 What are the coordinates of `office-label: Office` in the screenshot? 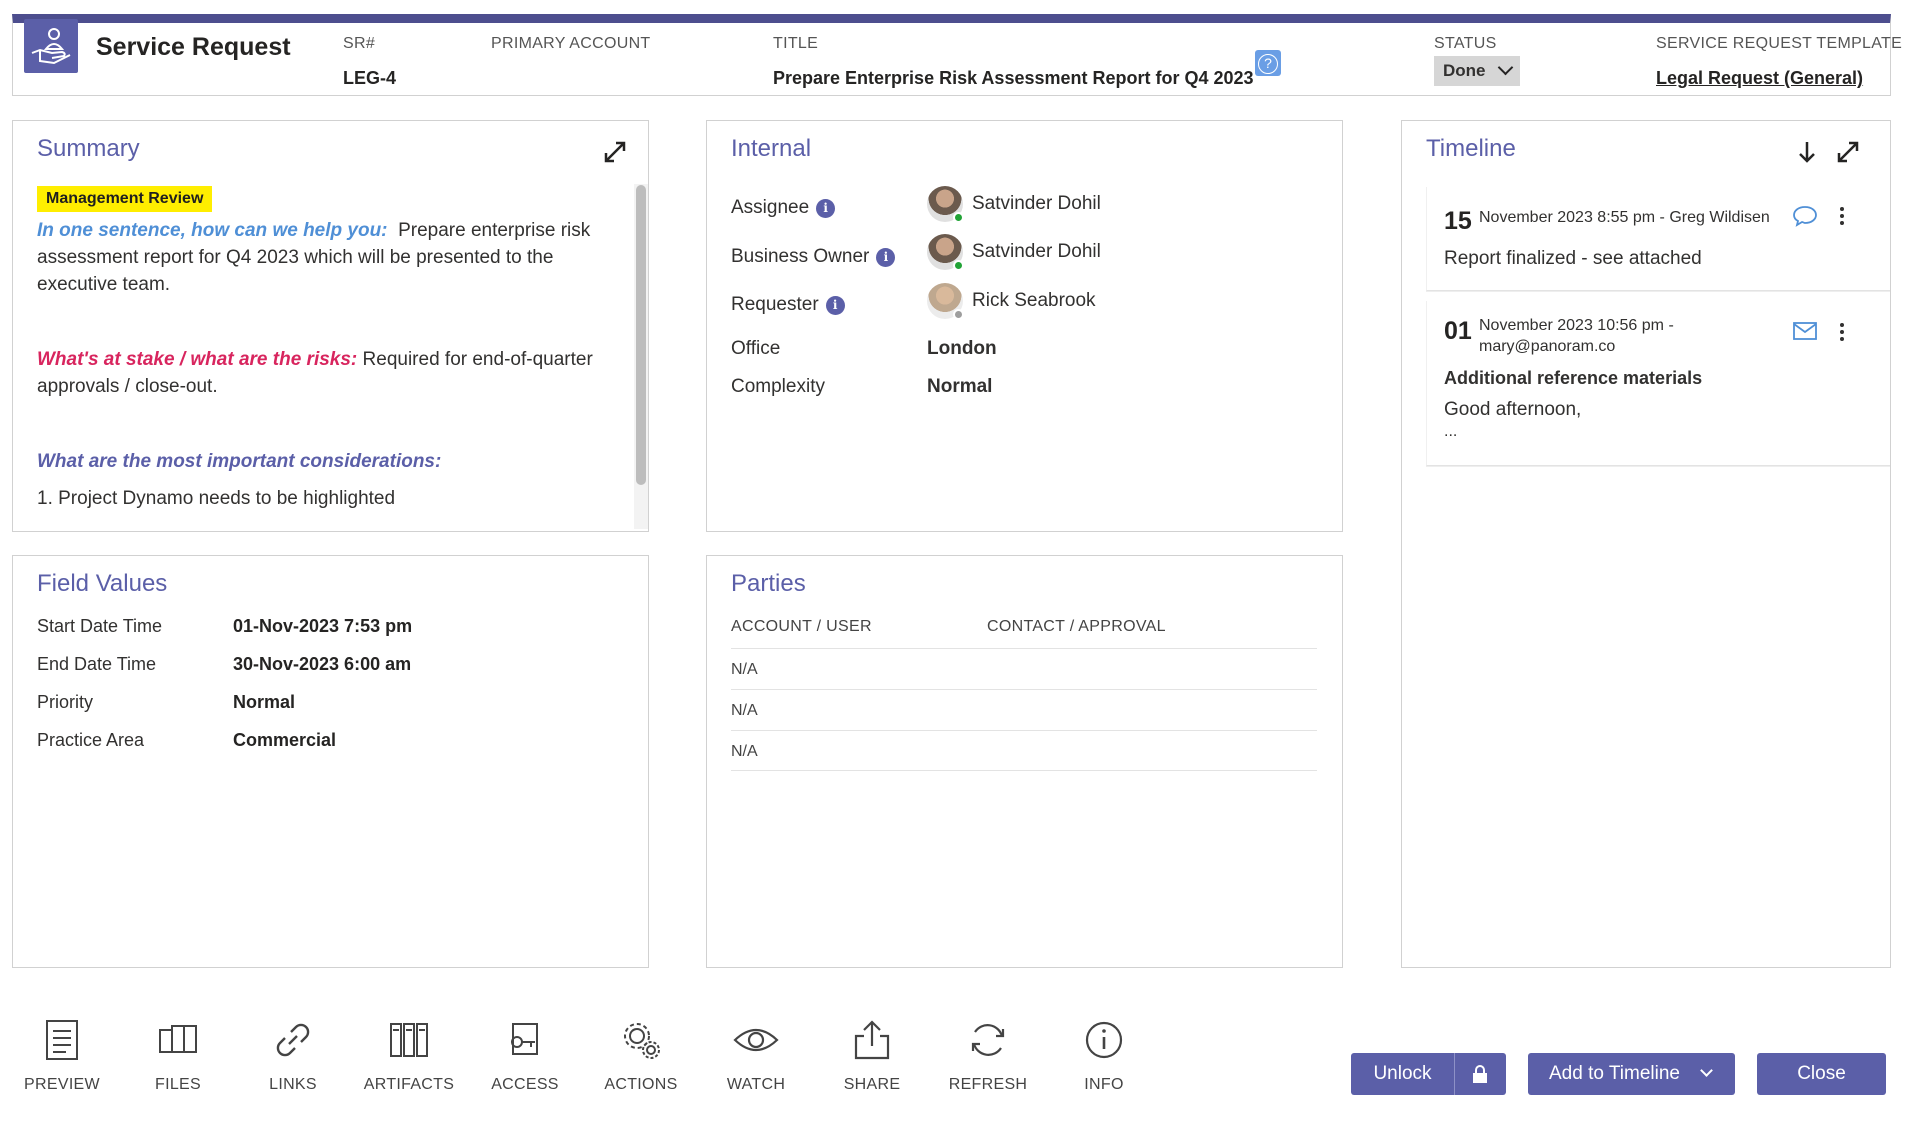 It's located at (756, 348).